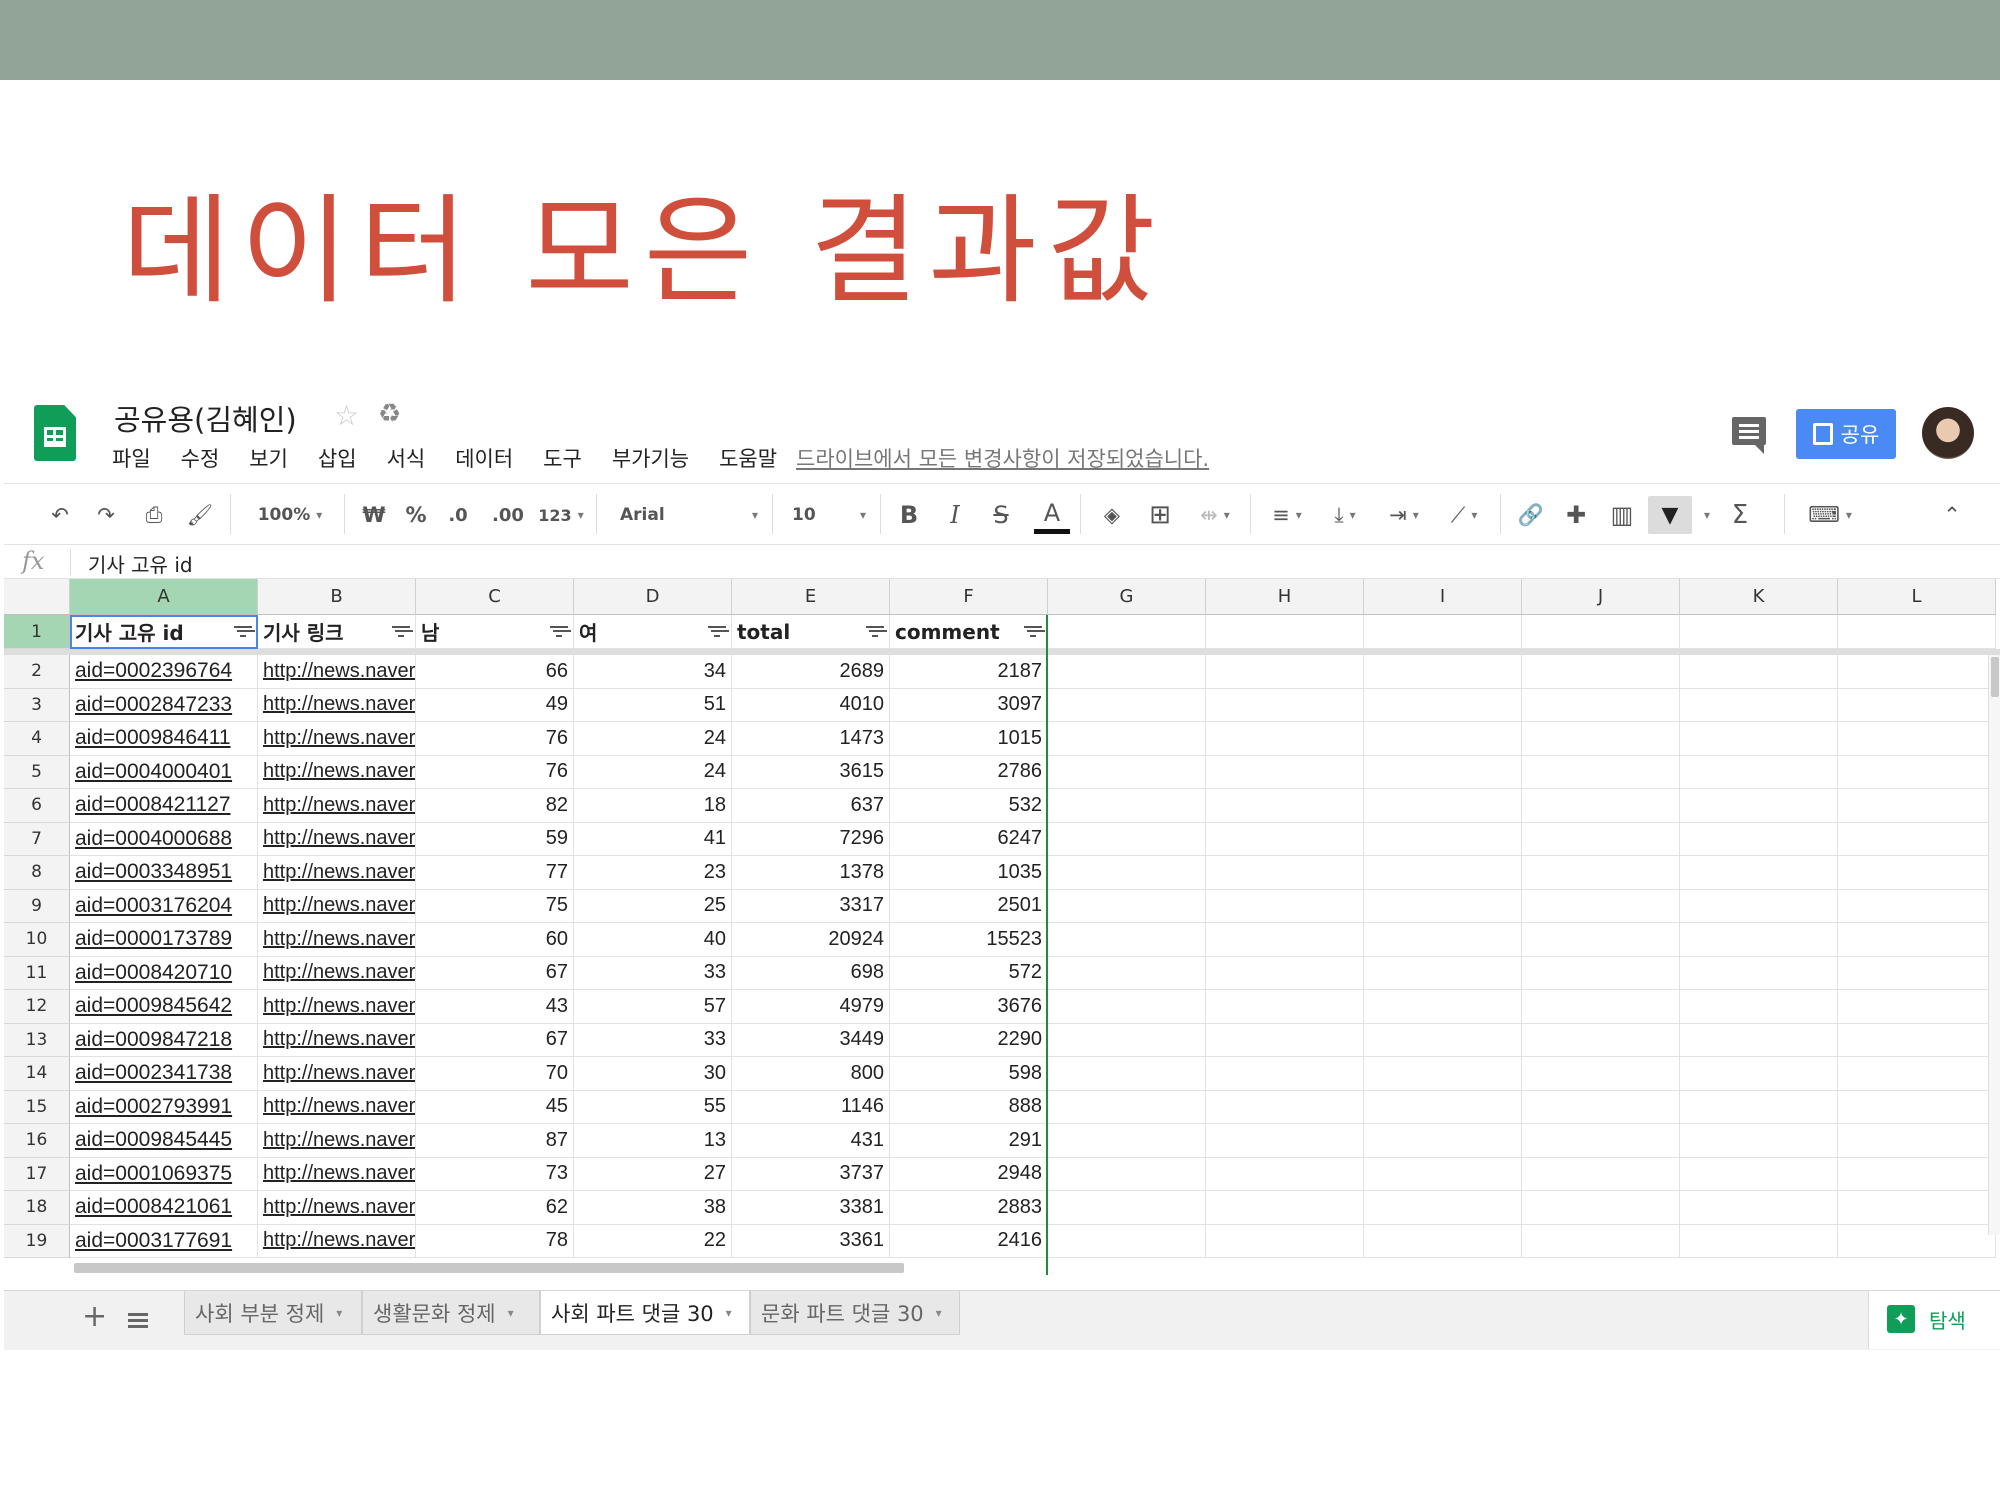  Describe the element at coordinates (416, 515) in the screenshot. I see `percent-button: %` at that location.